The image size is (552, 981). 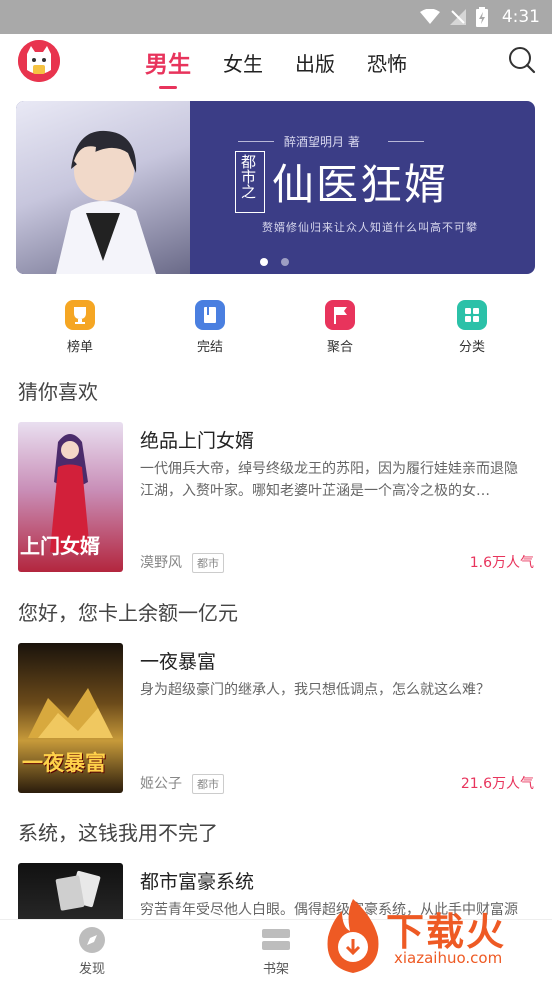 What do you see at coordinates (472, 315) in the screenshot?
I see `grid-icon` at bounding box center [472, 315].